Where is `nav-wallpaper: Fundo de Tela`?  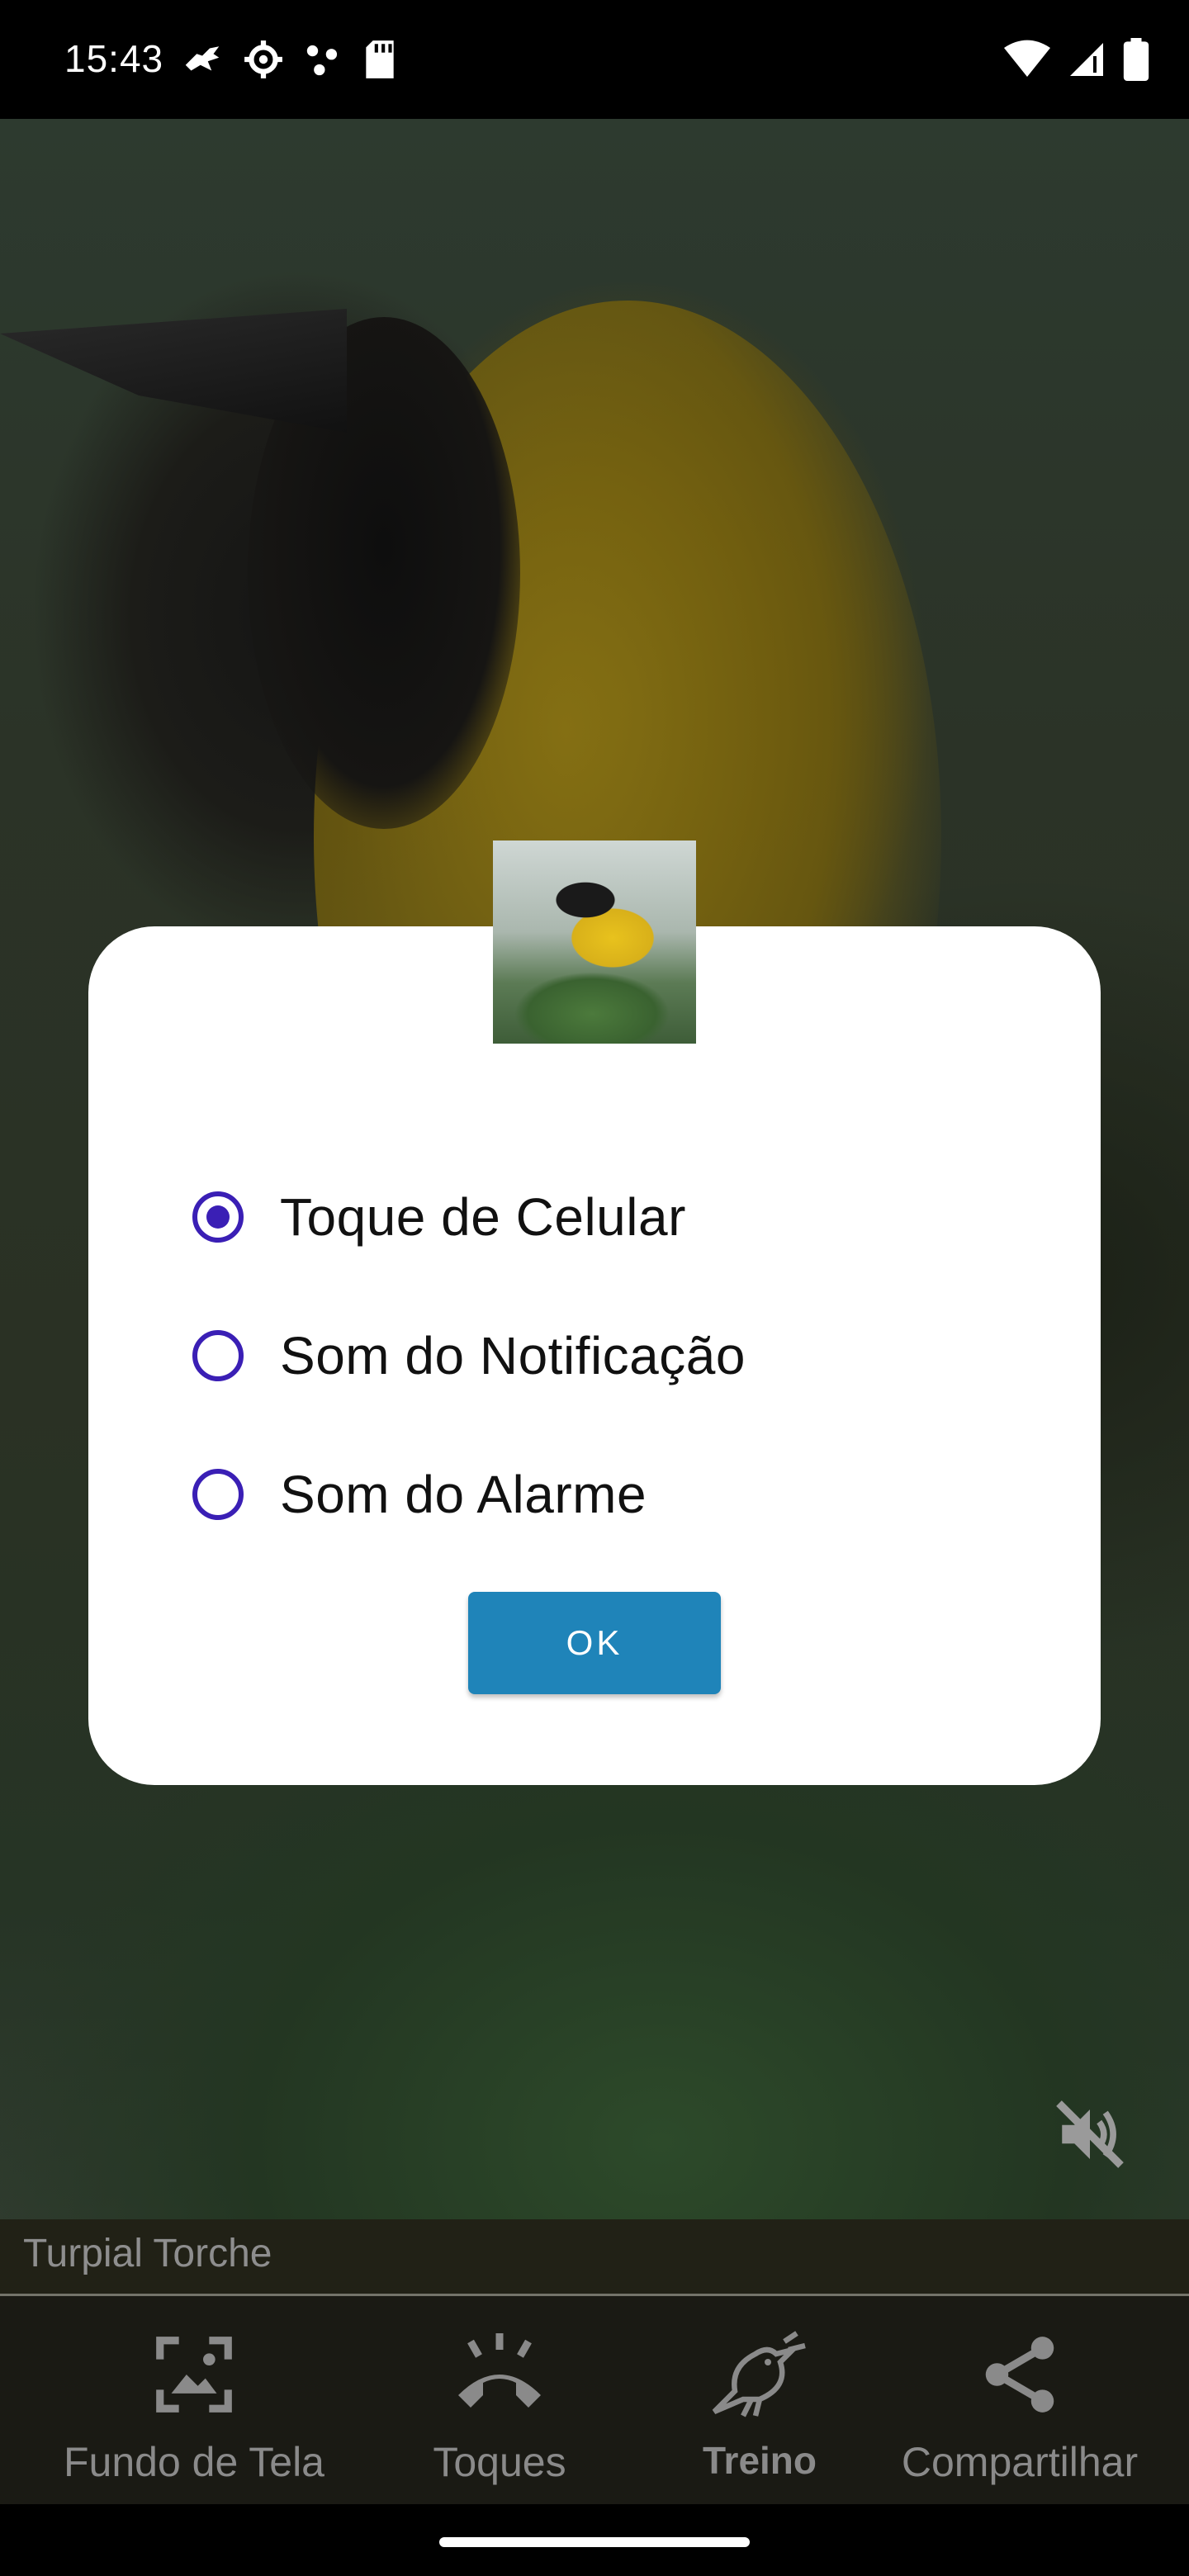
nav-wallpaper: Fundo de Tela is located at coordinates (194, 2407).